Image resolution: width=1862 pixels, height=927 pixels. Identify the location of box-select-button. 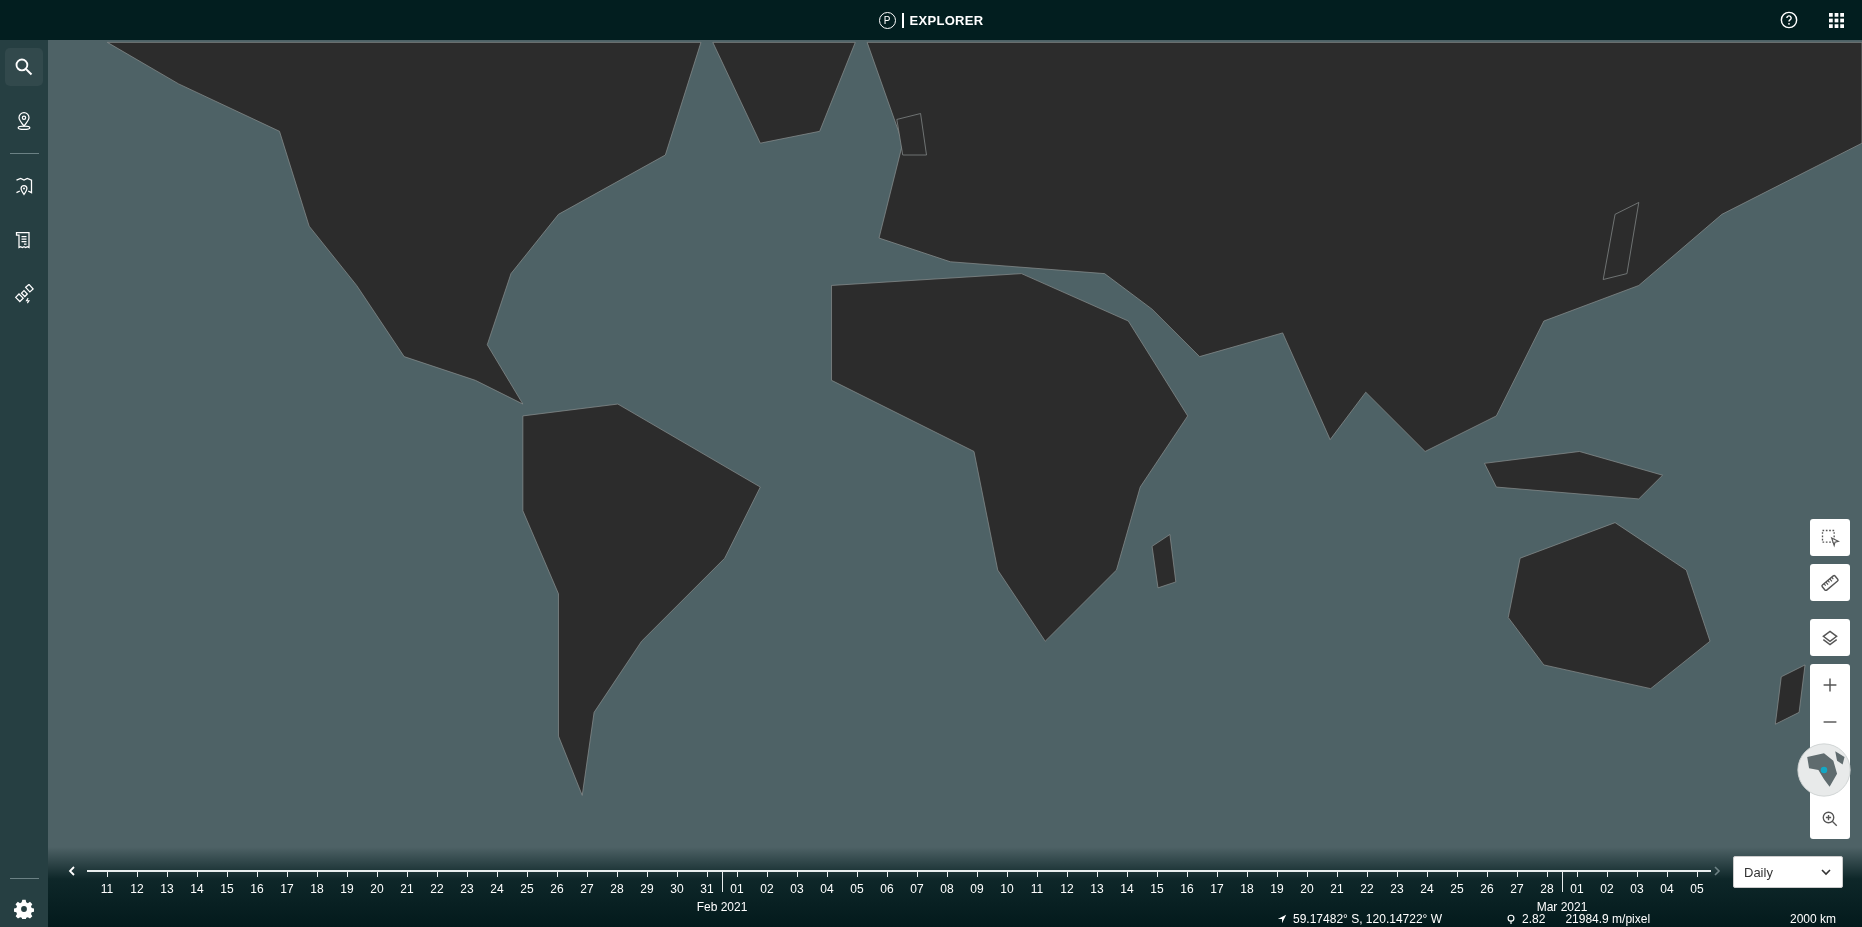
(1830, 537).